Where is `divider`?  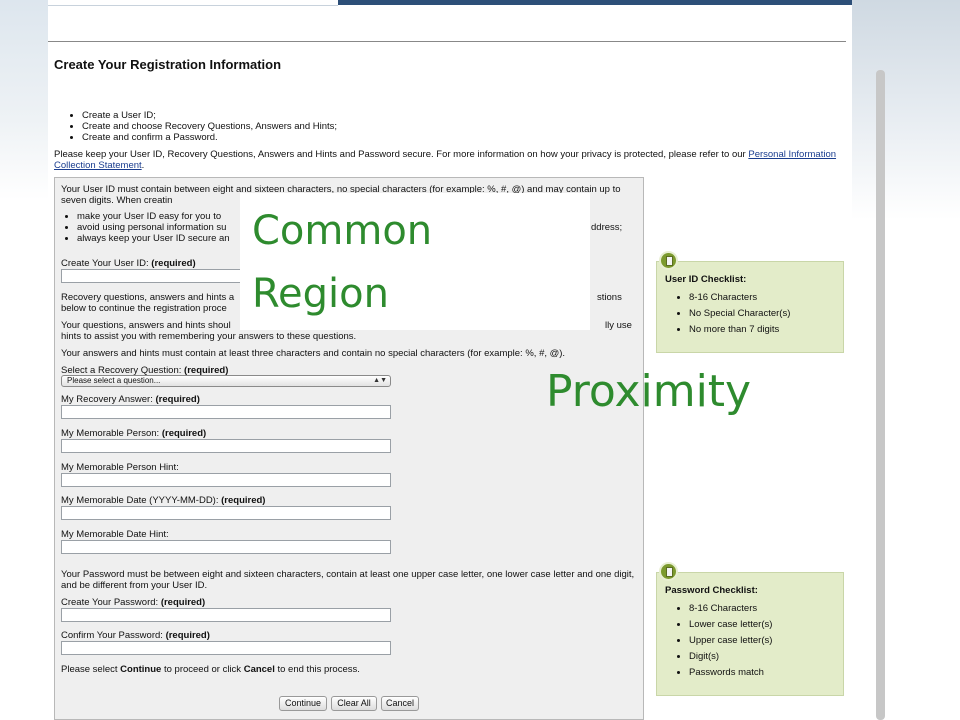 divider is located at coordinates (447, 41).